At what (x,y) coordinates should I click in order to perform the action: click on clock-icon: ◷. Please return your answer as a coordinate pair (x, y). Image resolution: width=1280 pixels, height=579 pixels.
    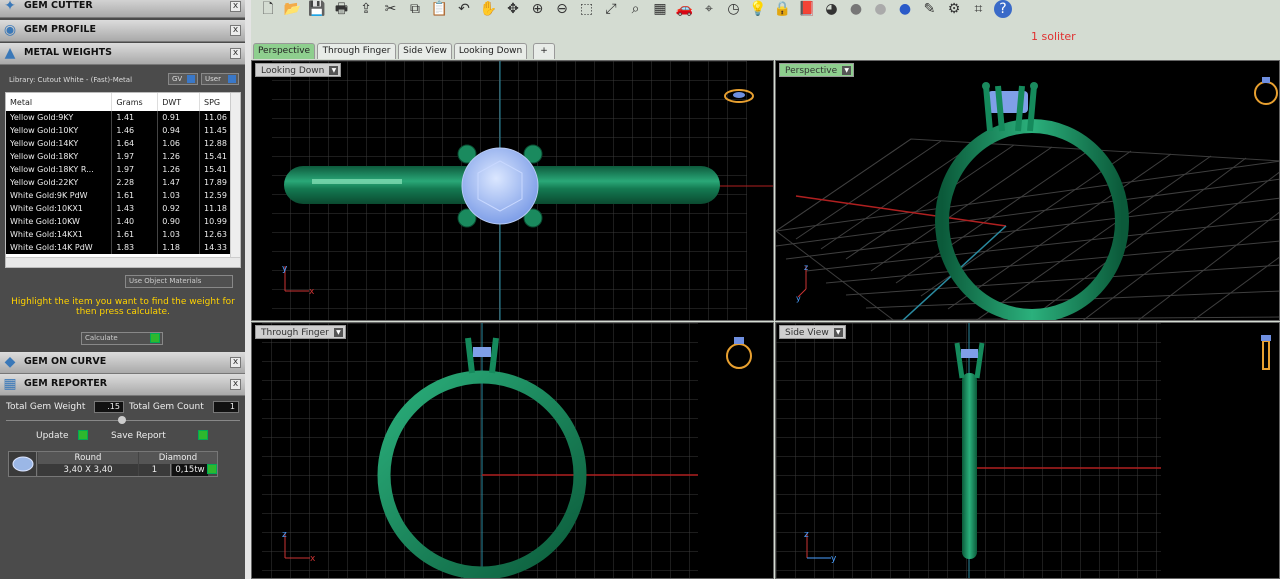
    Looking at the image, I should click on (734, 9).